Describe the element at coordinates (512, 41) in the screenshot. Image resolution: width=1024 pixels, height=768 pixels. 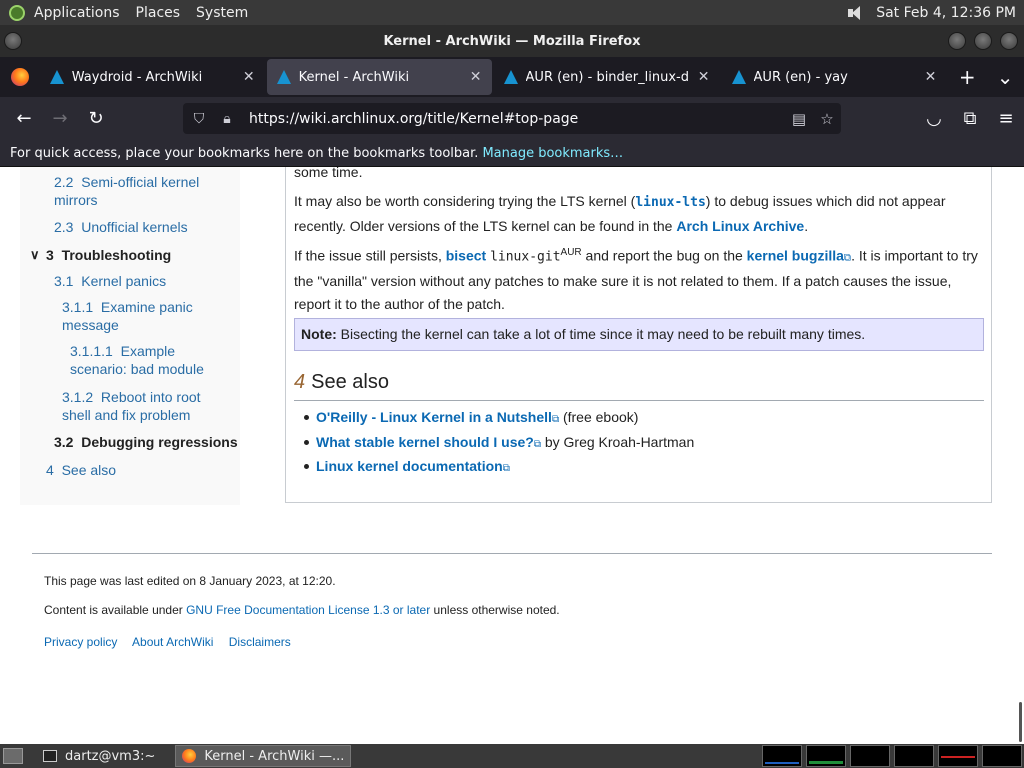
I see `window-titlebar: Kernel - ArchWiki — Mozilla Firefox` at that location.